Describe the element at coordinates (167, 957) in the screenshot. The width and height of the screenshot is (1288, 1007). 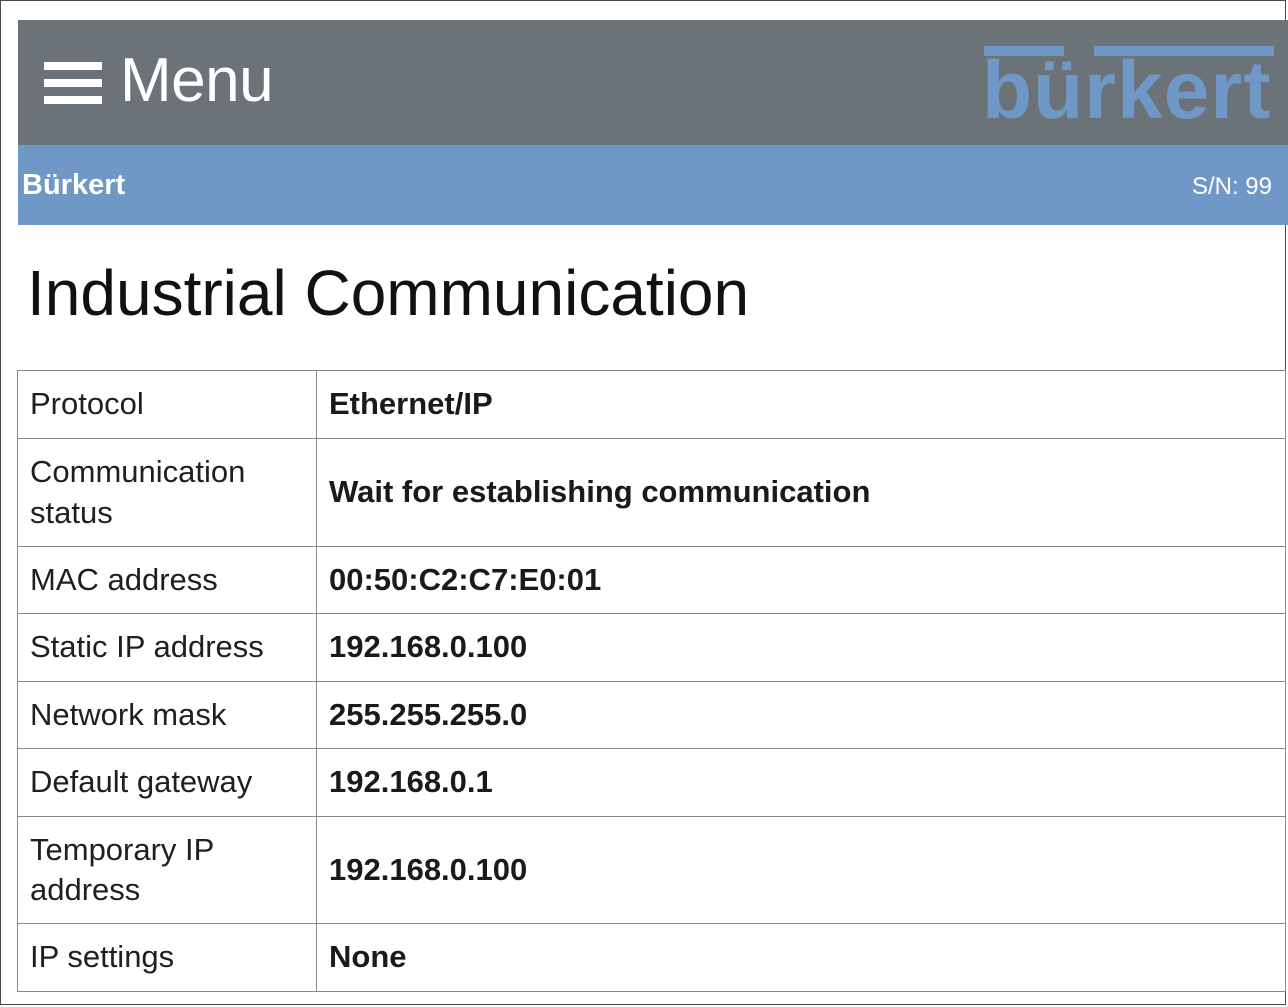
I see `row-label: IP settings` at that location.